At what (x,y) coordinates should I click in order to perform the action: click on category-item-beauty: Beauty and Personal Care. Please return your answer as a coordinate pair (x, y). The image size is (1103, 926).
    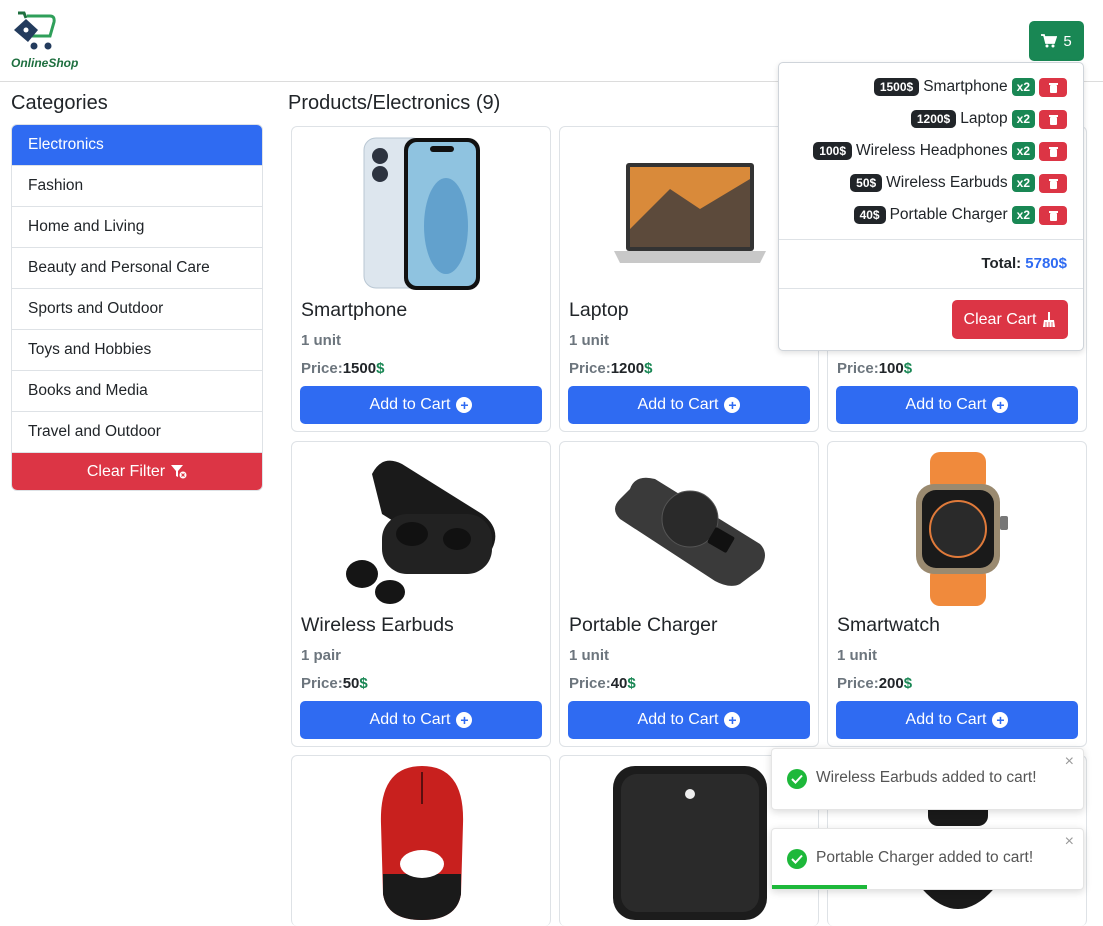
    Looking at the image, I should click on (137, 268).